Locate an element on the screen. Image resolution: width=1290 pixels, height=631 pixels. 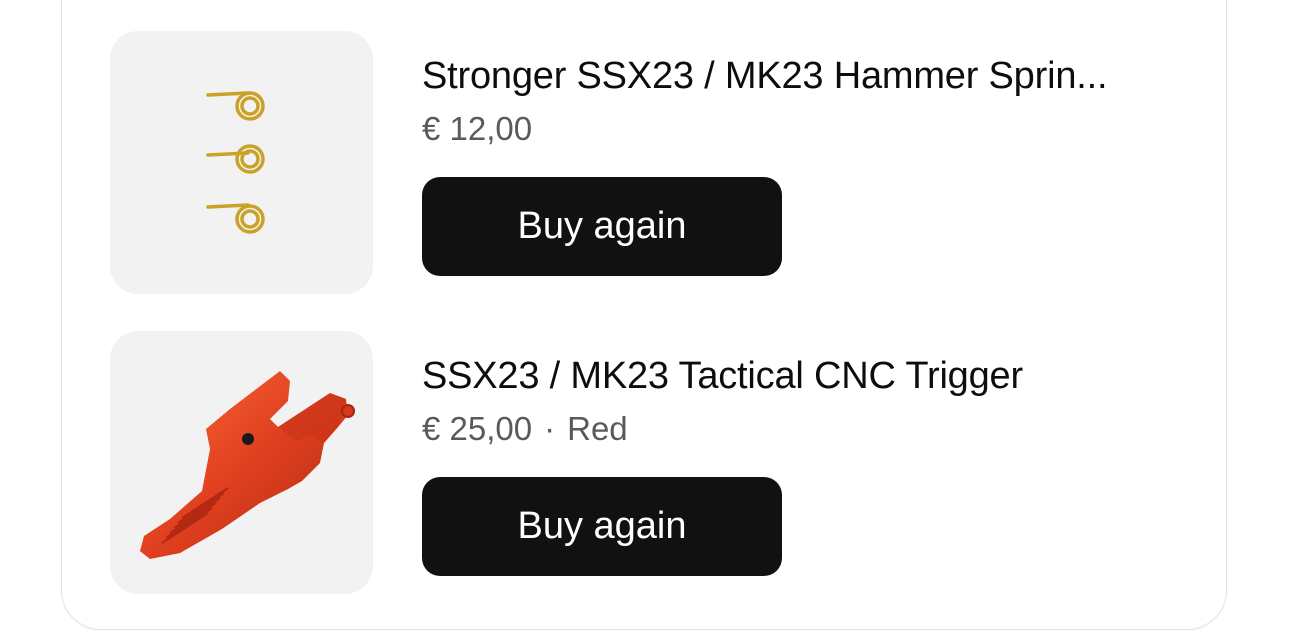
product-variant: Red is located at coordinates (597, 428).